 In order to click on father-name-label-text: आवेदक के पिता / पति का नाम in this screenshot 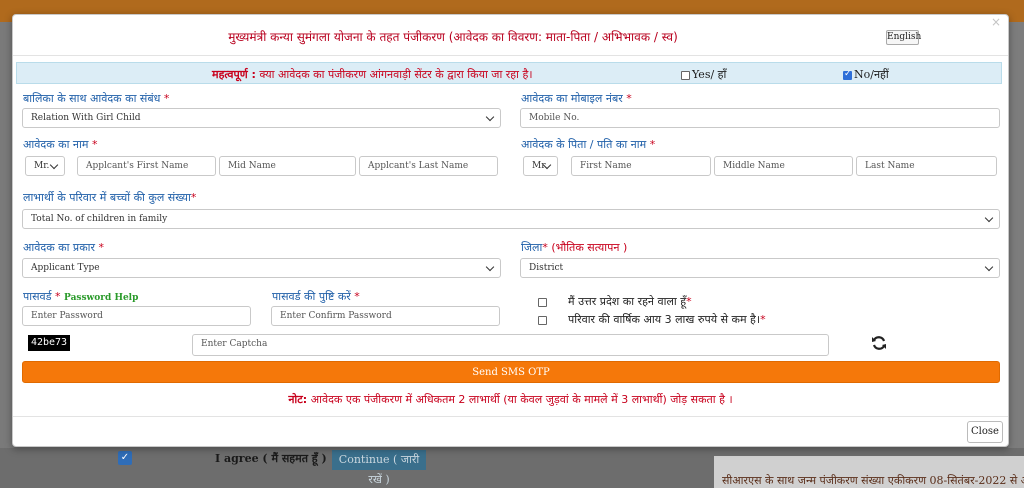, I will do `click(584, 144)`.